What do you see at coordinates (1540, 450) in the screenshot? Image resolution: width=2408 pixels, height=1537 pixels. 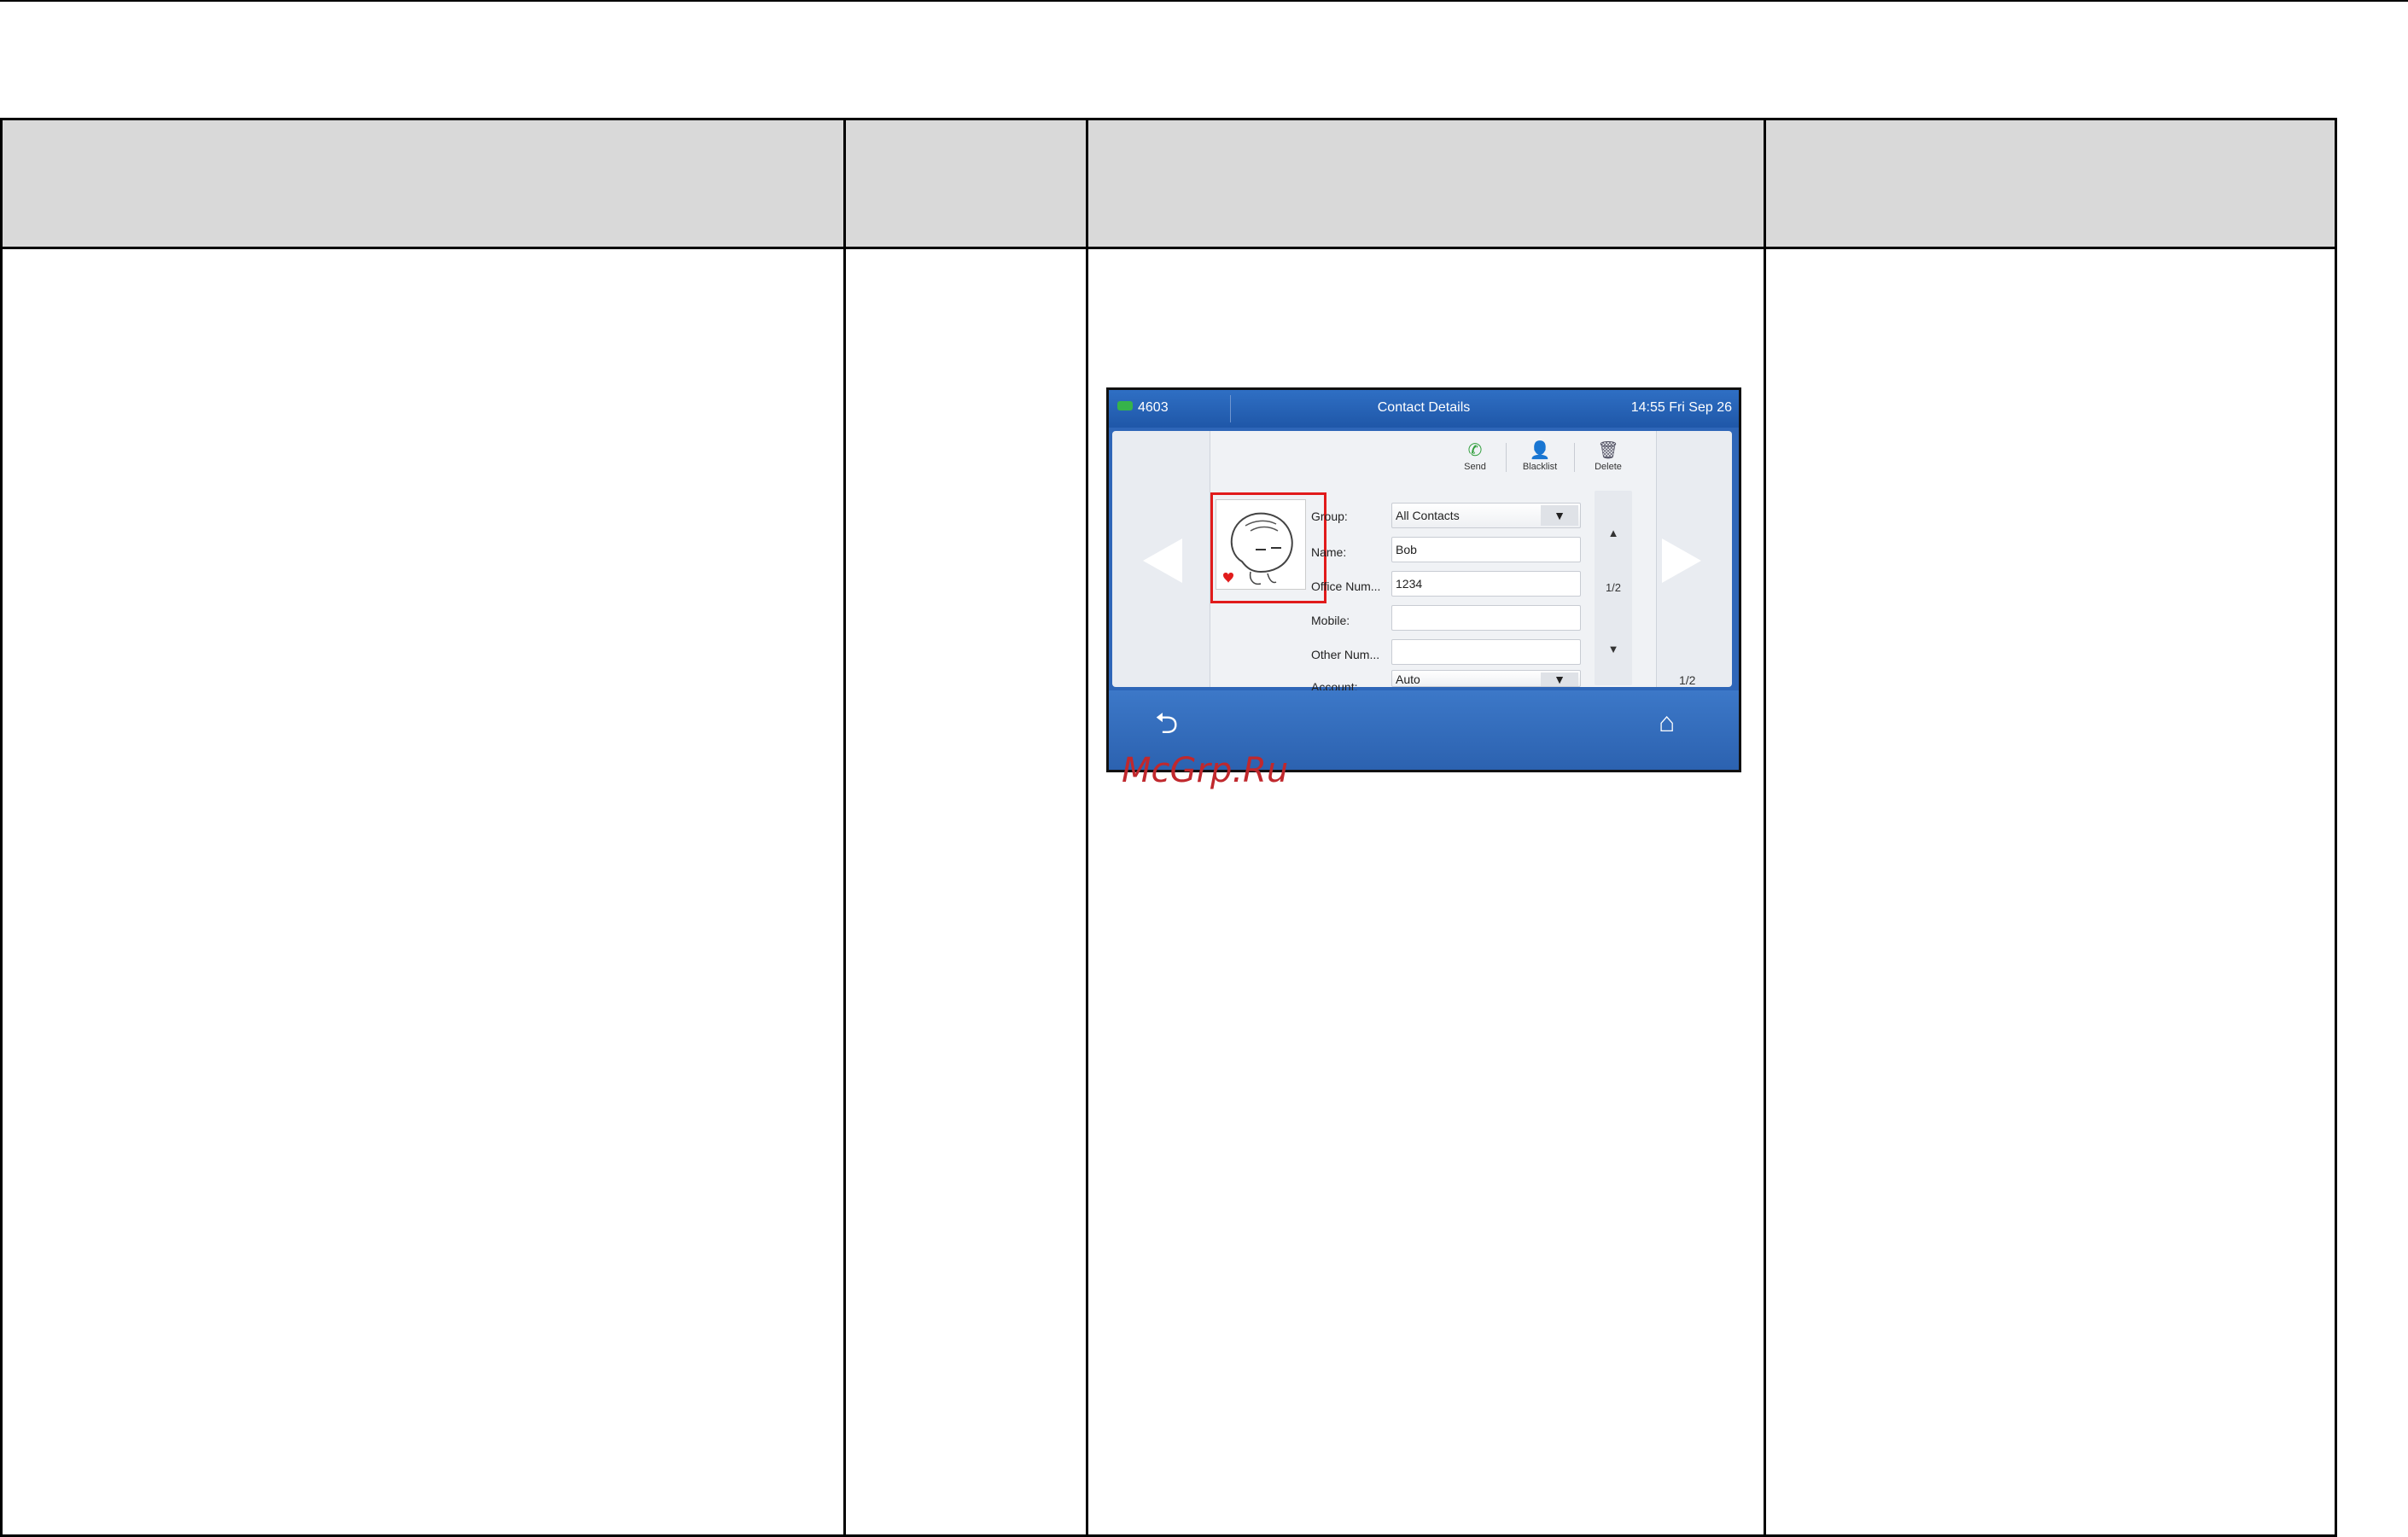 I see `blacklist-user-icon: 👤` at bounding box center [1540, 450].